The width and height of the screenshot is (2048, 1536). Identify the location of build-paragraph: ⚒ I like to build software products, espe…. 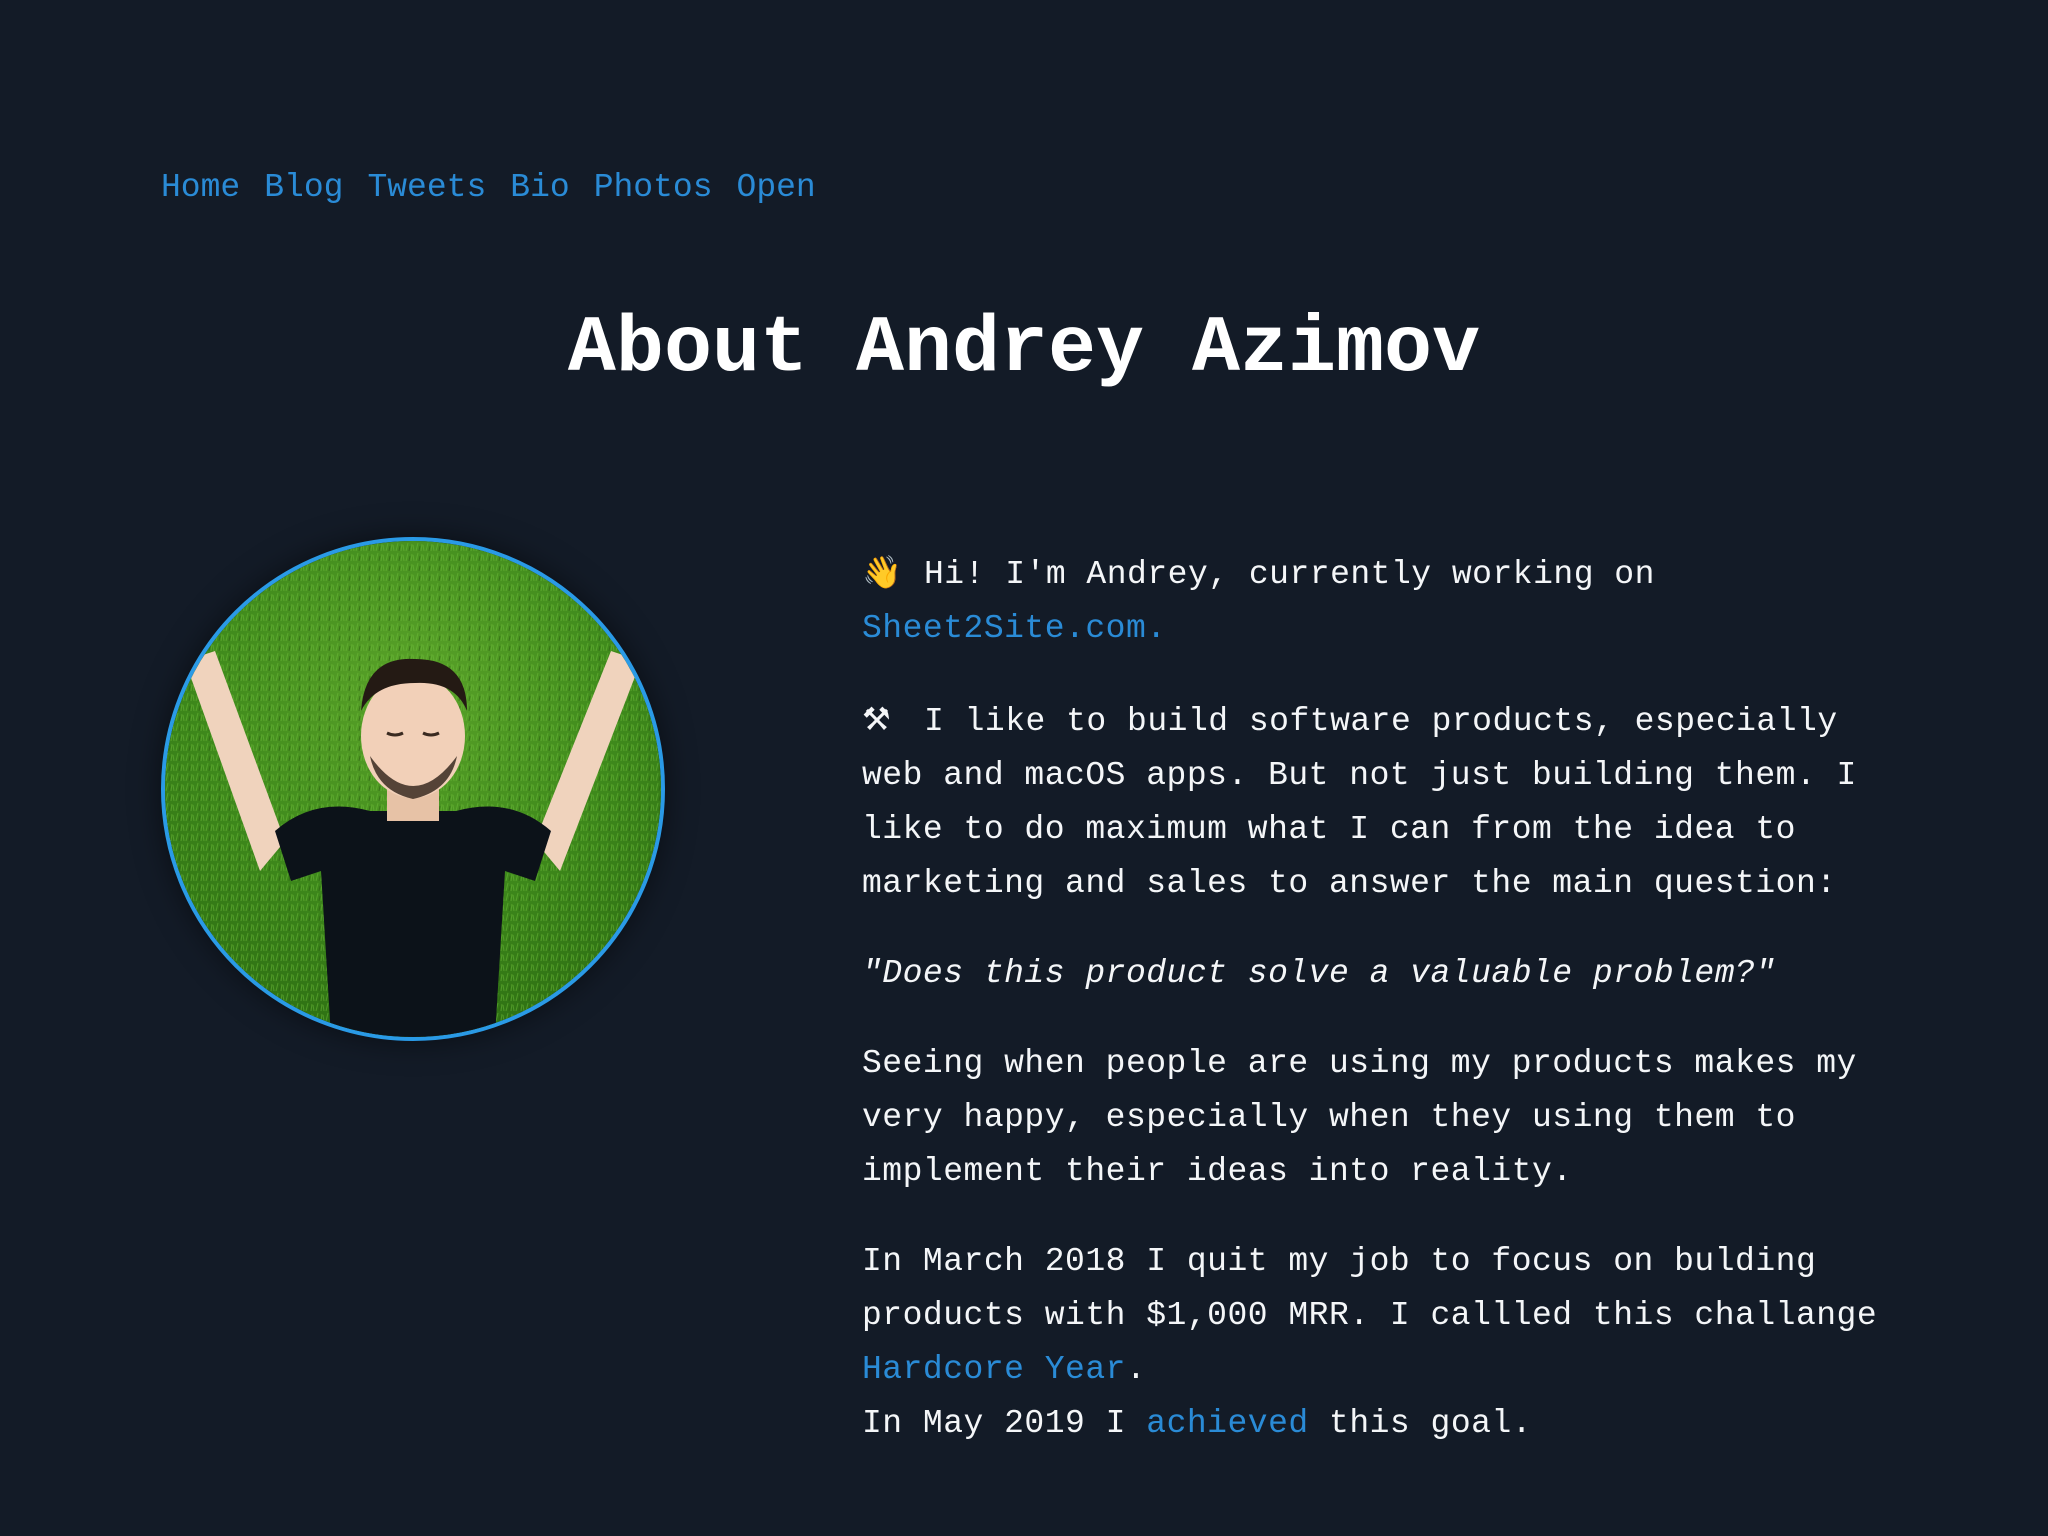
(1387, 801).